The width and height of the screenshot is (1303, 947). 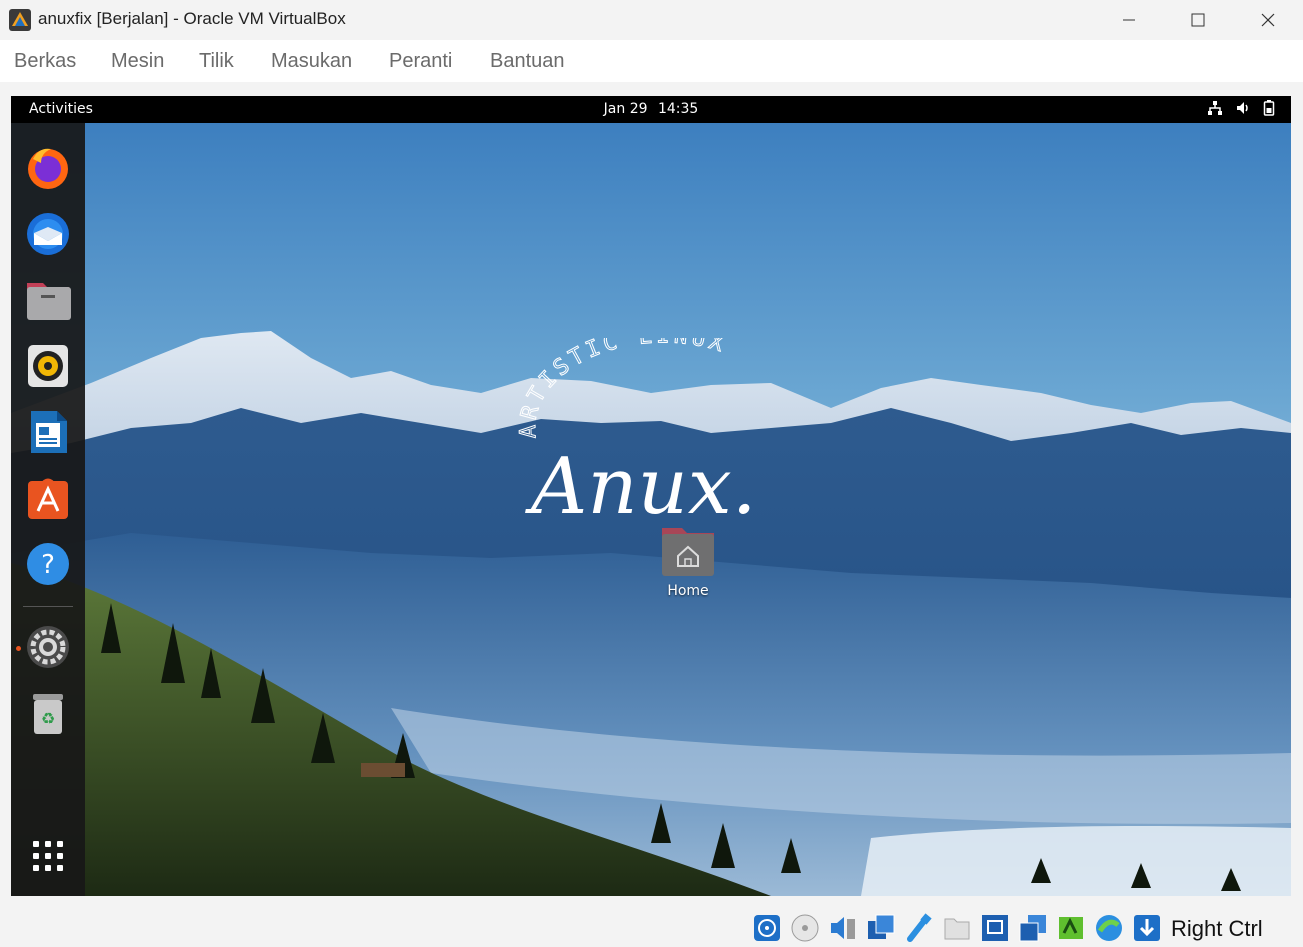 I want to click on show-applications-icon, so click(x=48, y=856).